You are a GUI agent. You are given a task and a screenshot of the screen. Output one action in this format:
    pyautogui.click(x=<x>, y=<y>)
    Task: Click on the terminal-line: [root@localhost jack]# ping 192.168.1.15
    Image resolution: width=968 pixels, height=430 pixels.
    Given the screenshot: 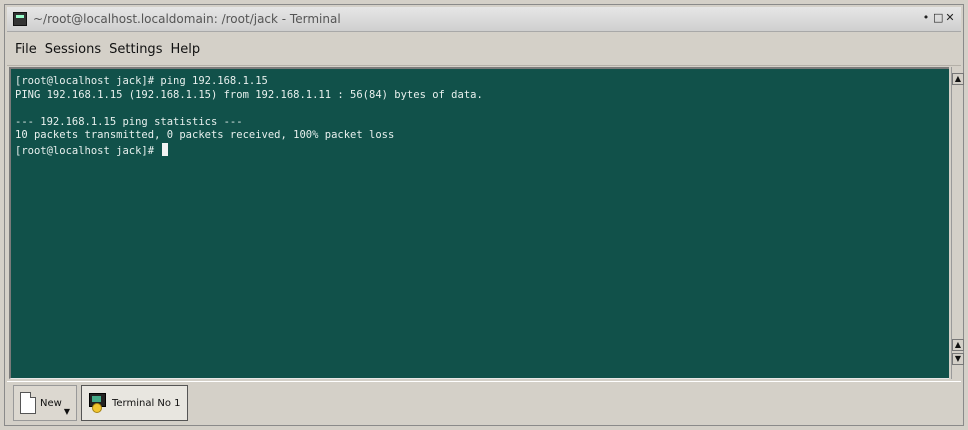 What is the action you would take?
    pyautogui.click(x=141, y=81)
    